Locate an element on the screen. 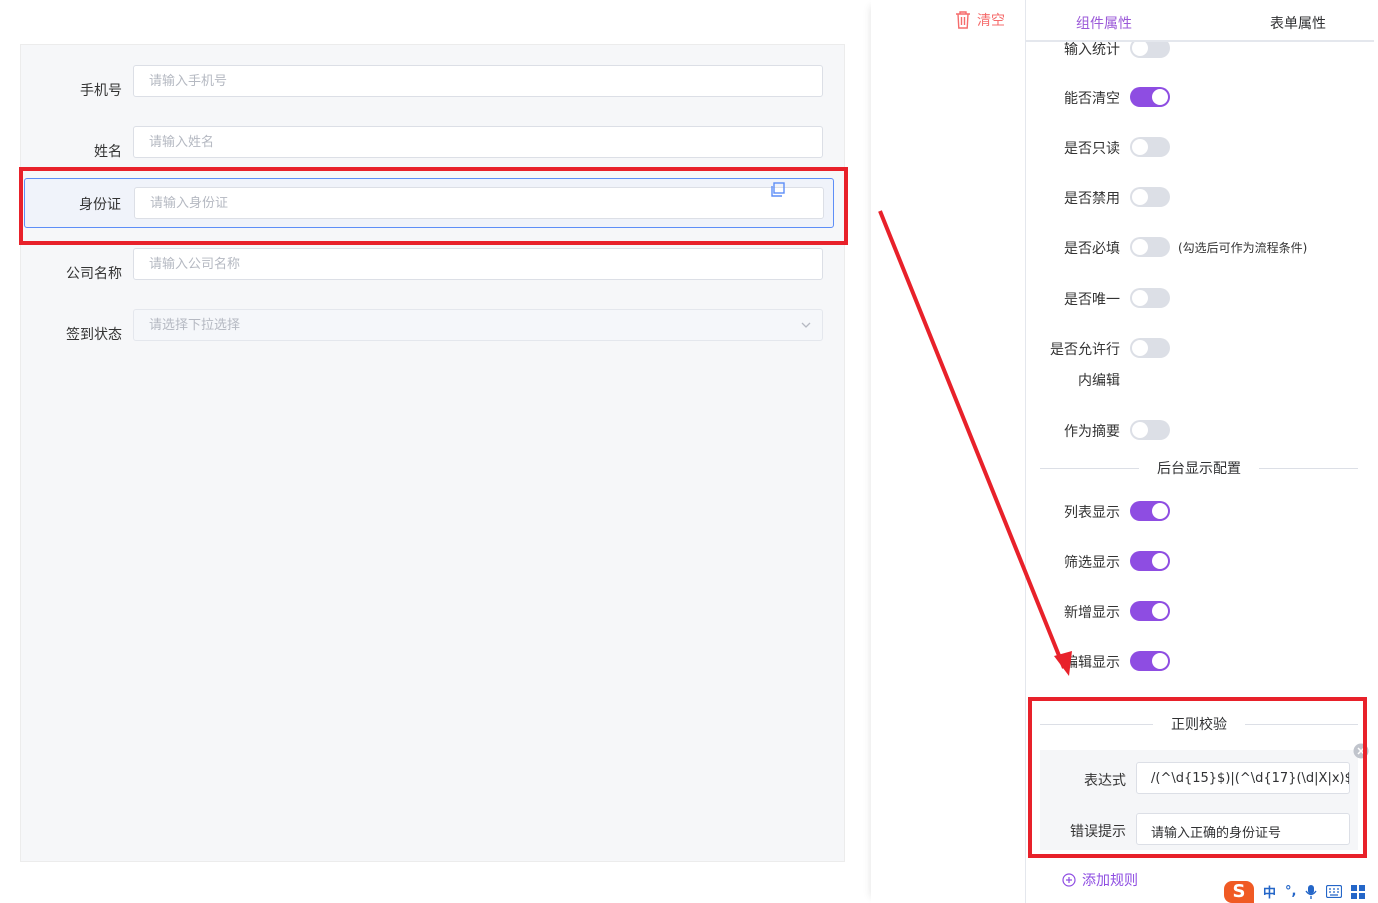 Image resolution: width=1378 pixels, height=903 pixels. annotation-arrow is located at coordinates (975, 443).